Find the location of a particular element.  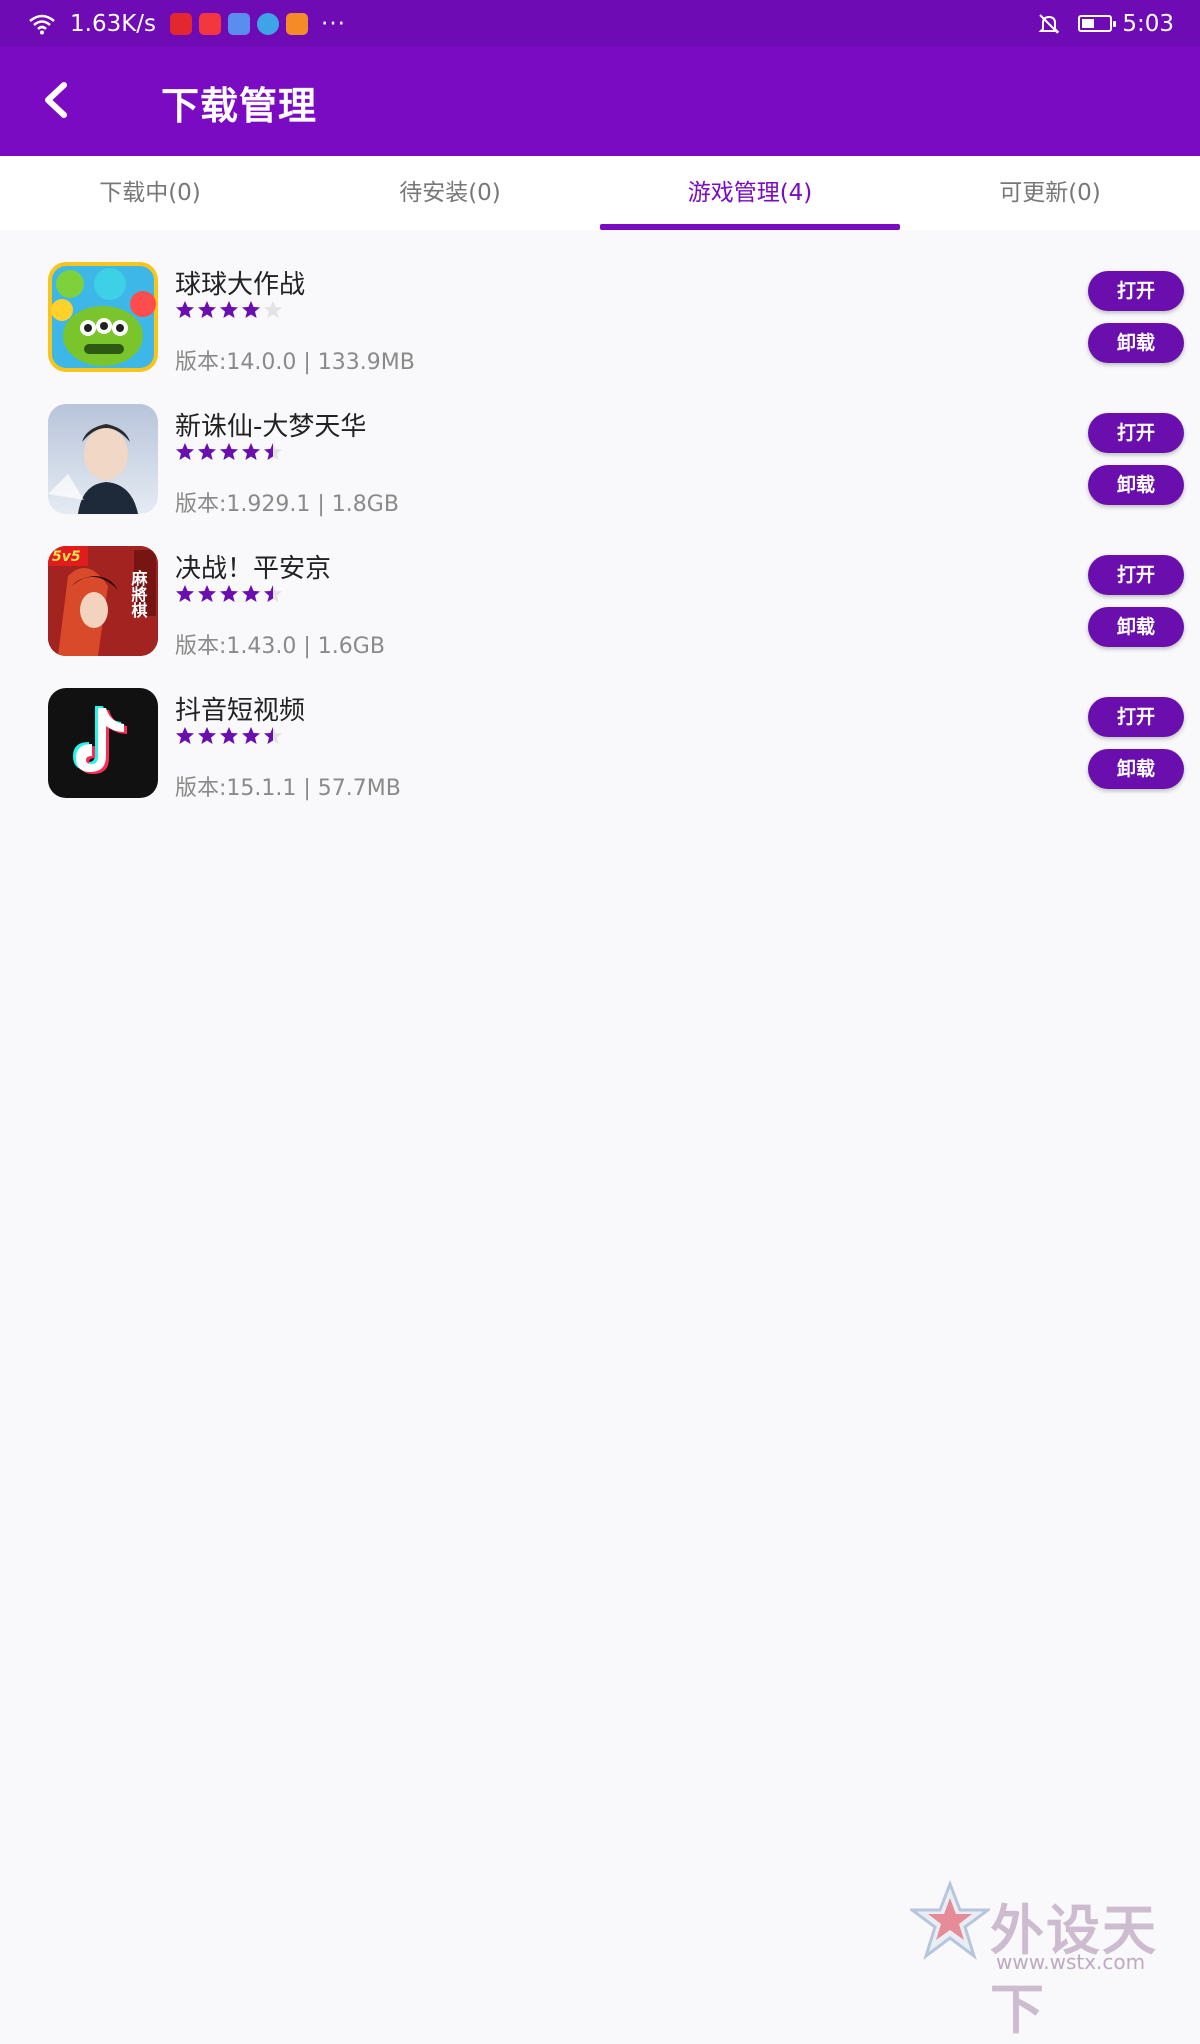

app-name: 抖音短视频 is located at coordinates (240, 711).